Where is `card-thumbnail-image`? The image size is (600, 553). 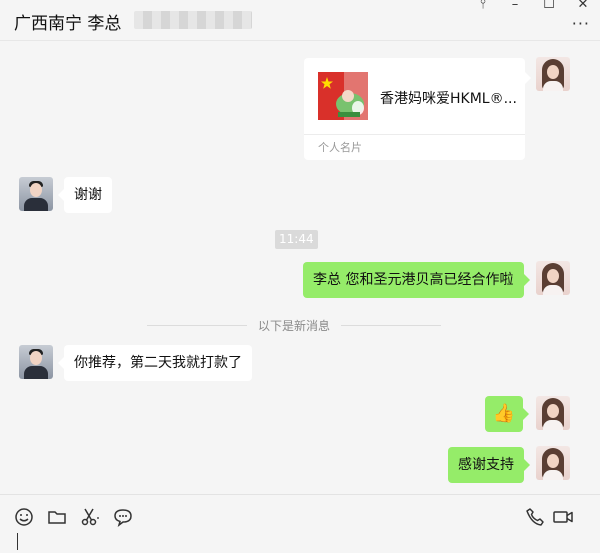 card-thumbnail-image is located at coordinates (343, 96).